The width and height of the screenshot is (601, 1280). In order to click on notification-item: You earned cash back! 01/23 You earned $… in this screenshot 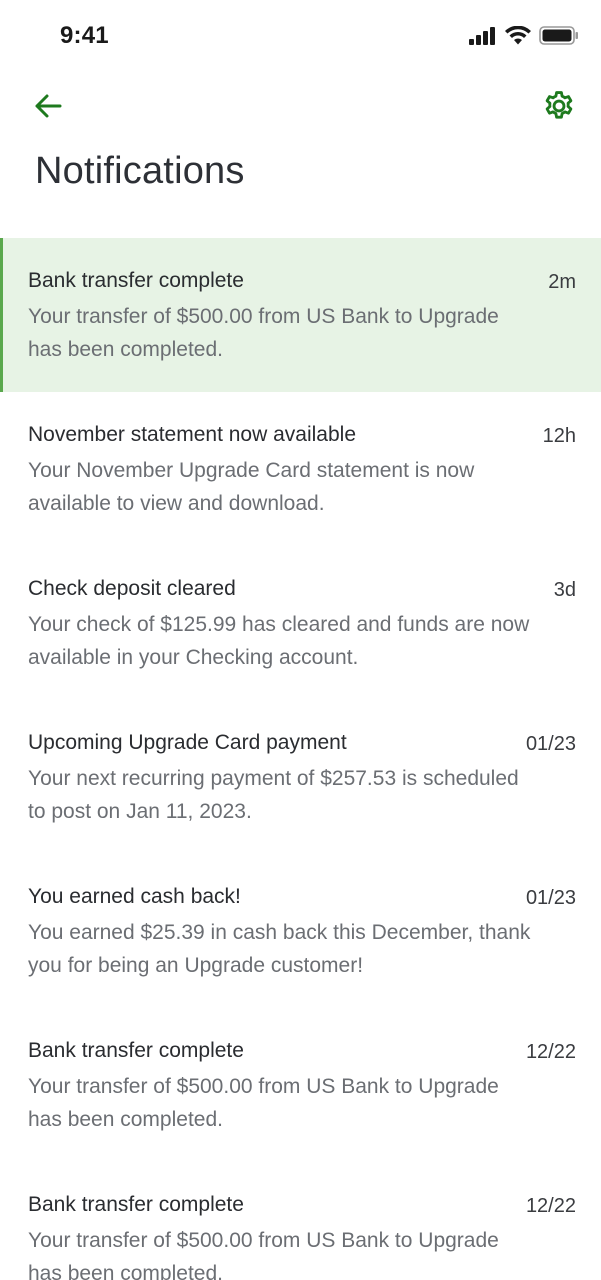, I will do `click(300, 931)`.